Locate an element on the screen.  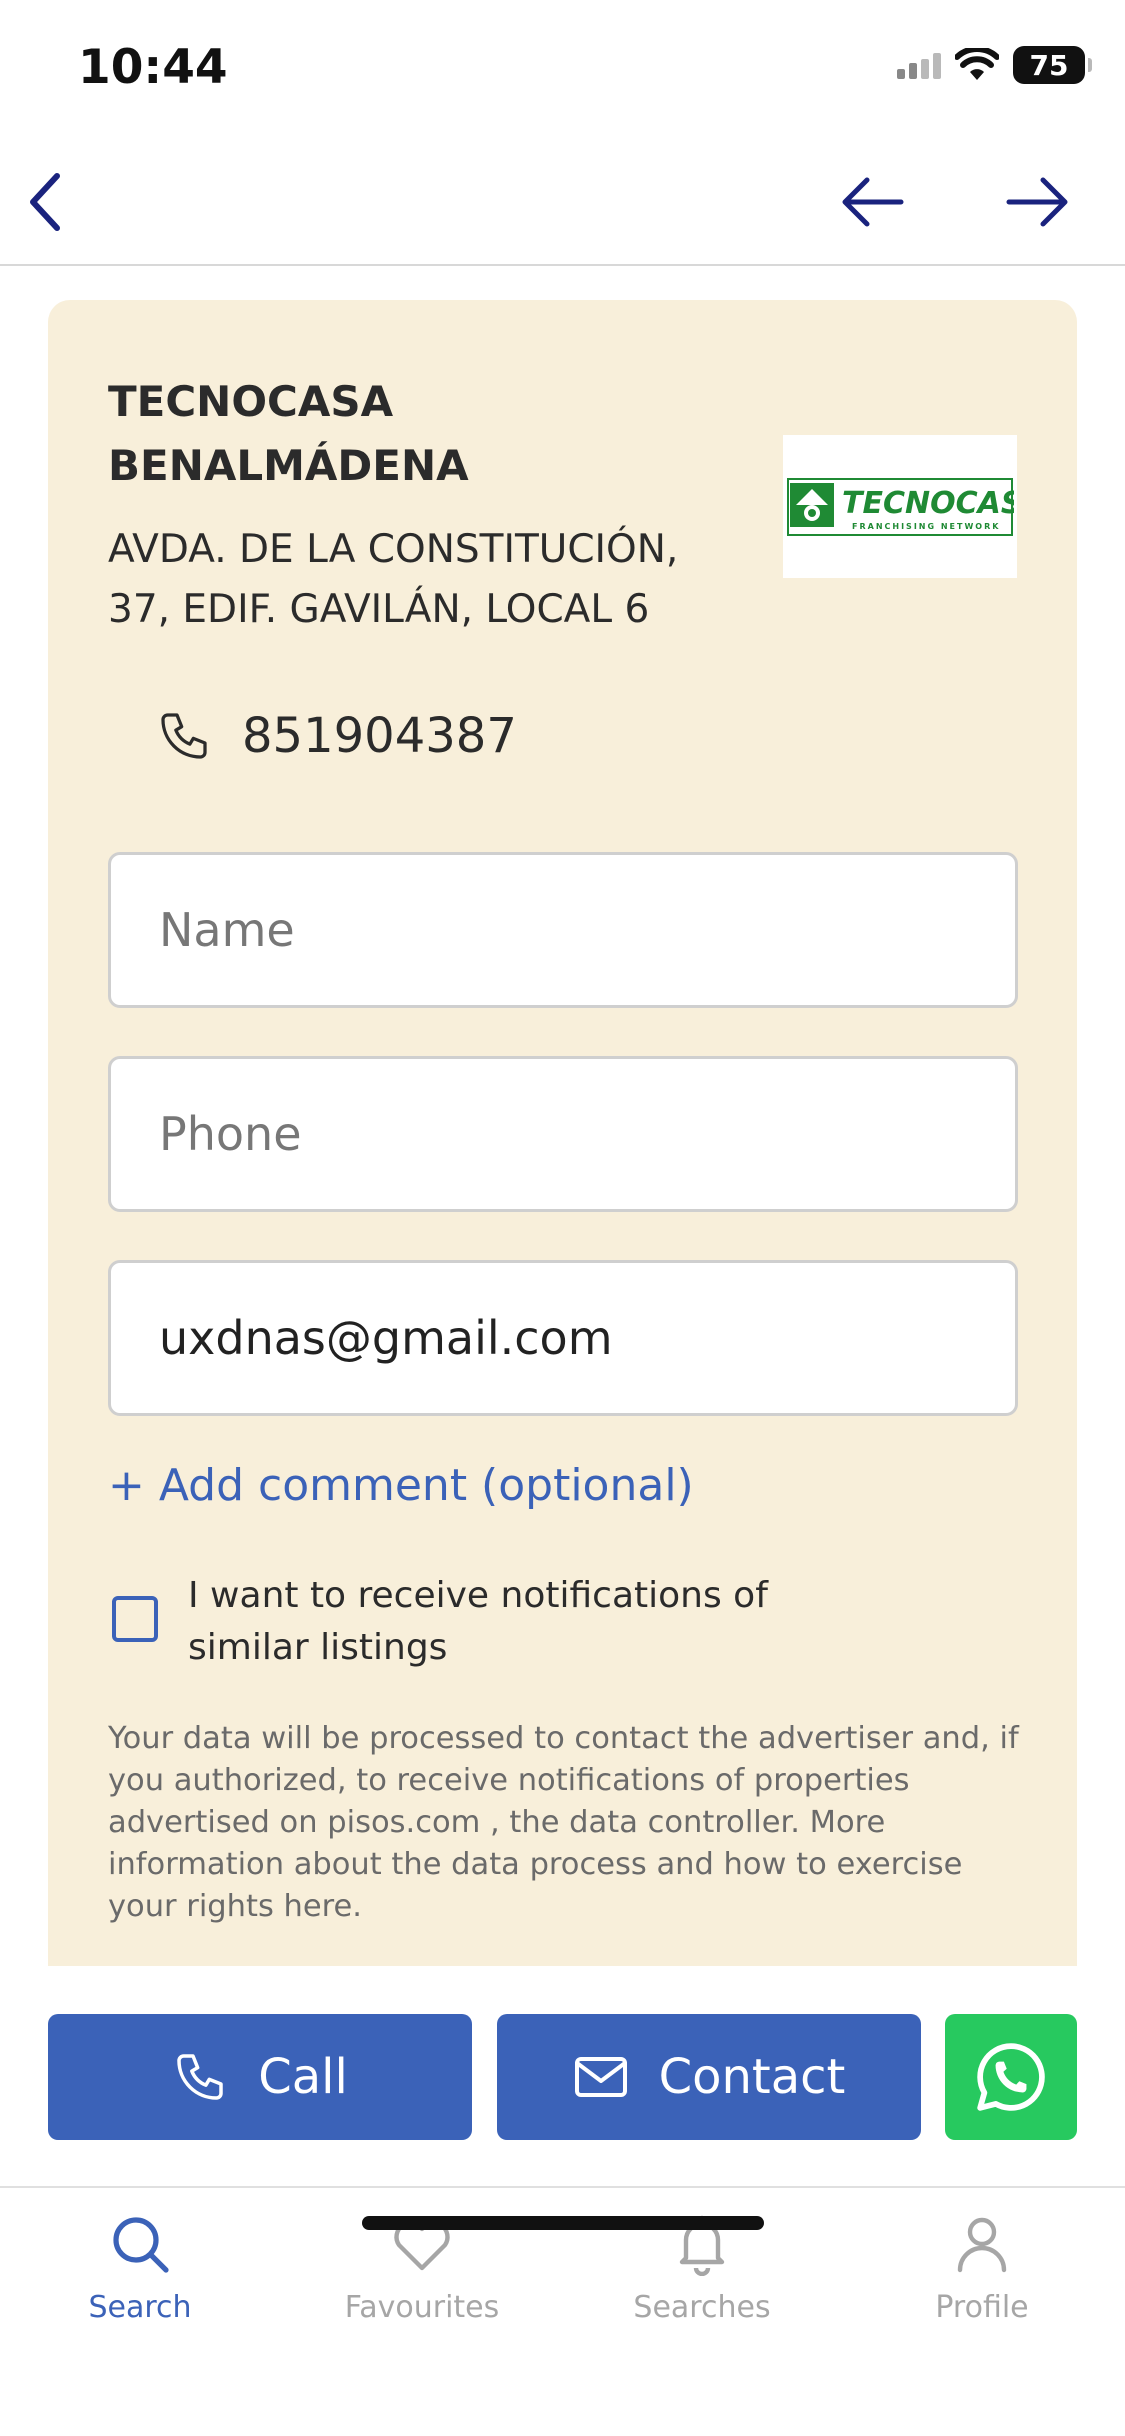
tab-label: Search is located at coordinates (140, 2307).